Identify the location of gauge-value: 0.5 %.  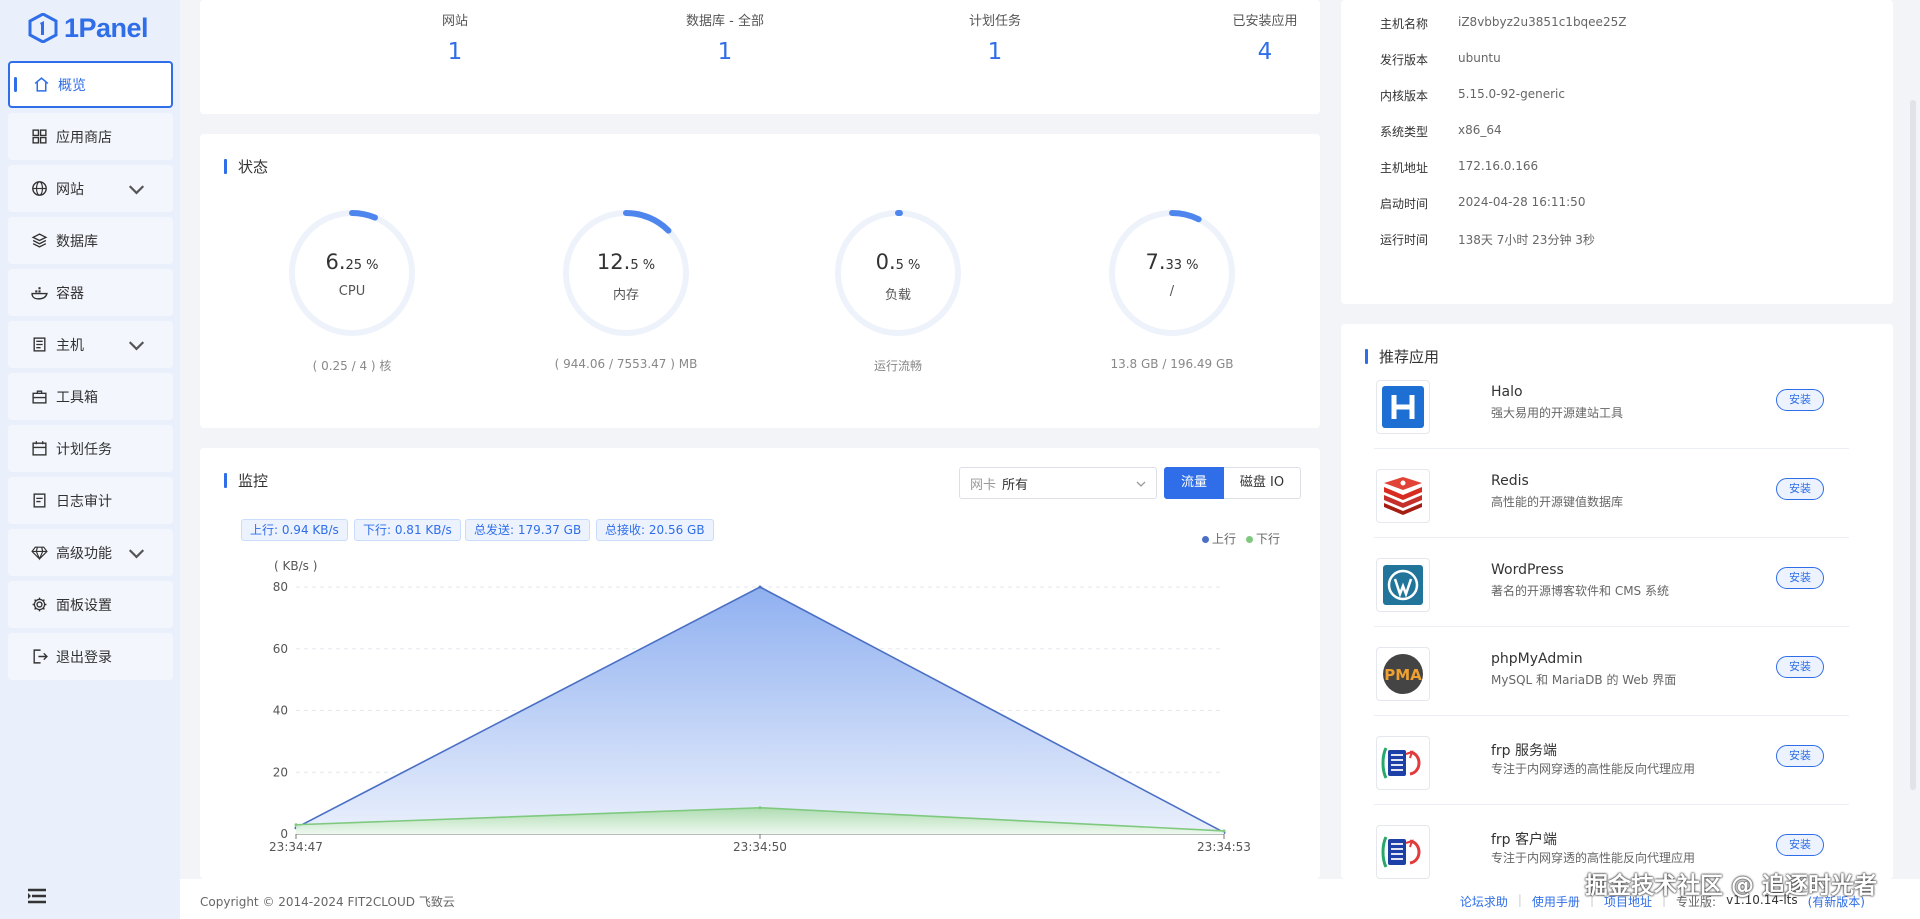
(898, 262).